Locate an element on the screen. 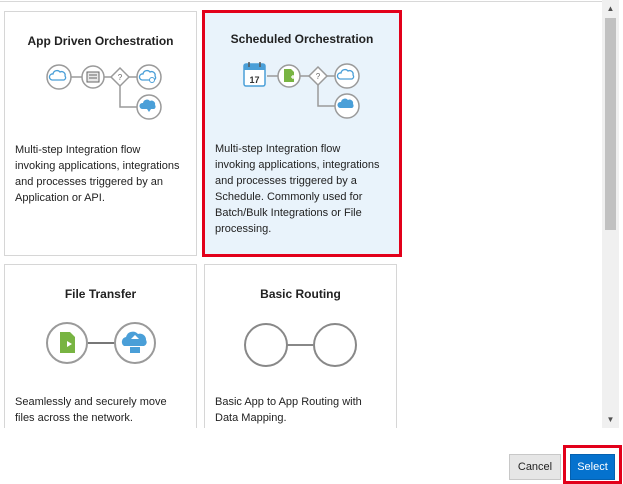 Image resolution: width=623 pixels, height=484 pixels. calendar-icon: 17 is located at coordinates (254, 74).